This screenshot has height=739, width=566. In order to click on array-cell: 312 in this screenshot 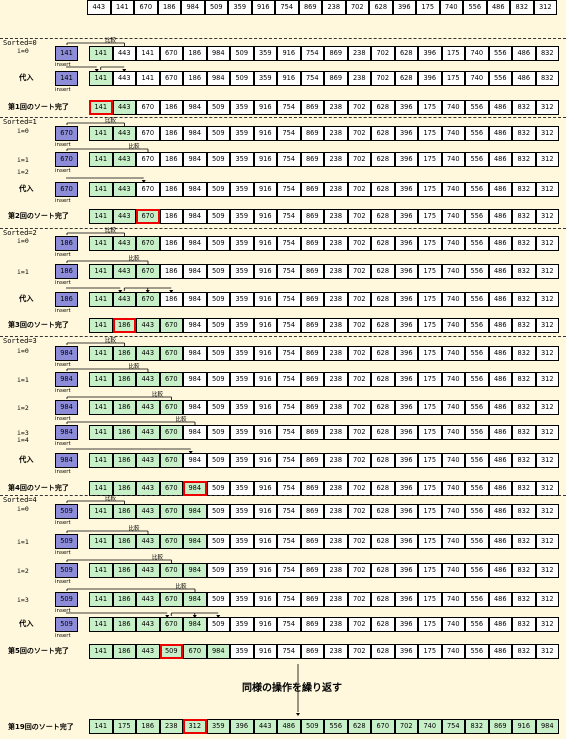, I will do `click(195, 726)`.